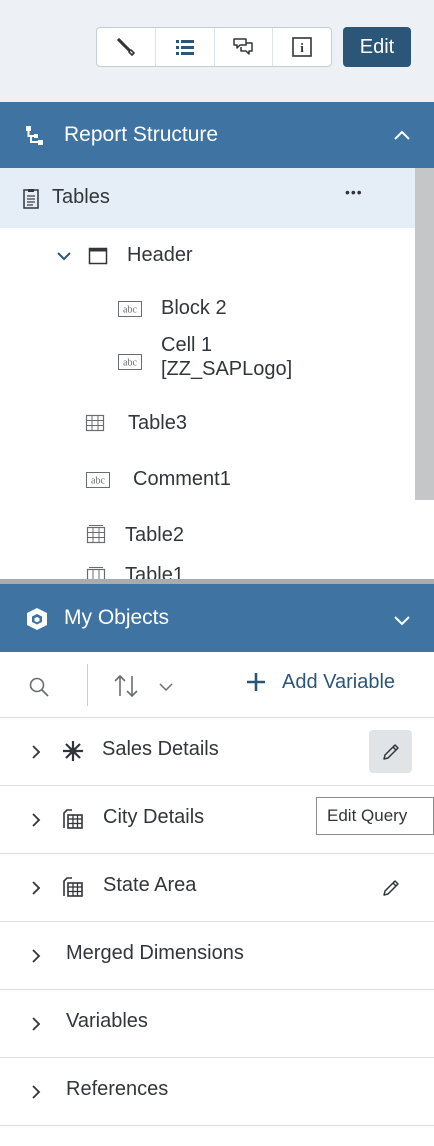 The width and height of the screenshot is (434, 1146). Describe the element at coordinates (194, 308) in the screenshot. I see `tree-item-label: Block 2` at that location.